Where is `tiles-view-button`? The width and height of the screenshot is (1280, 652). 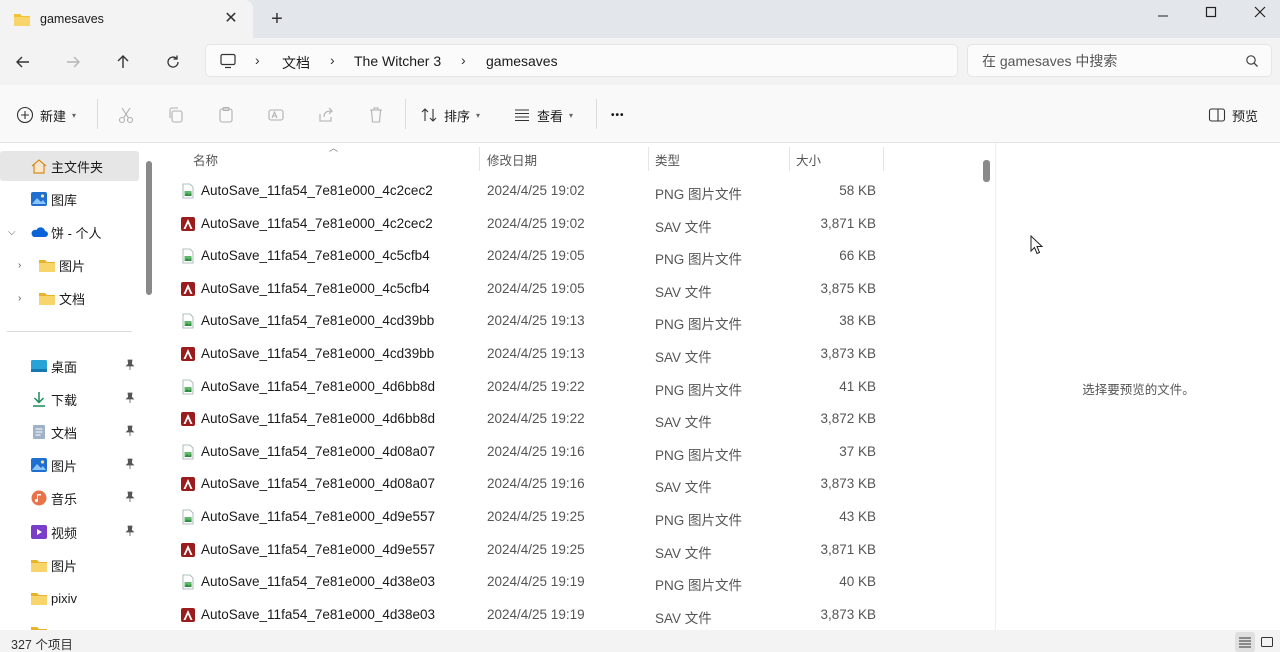 tiles-view-button is located at coordinates (1267, 642).